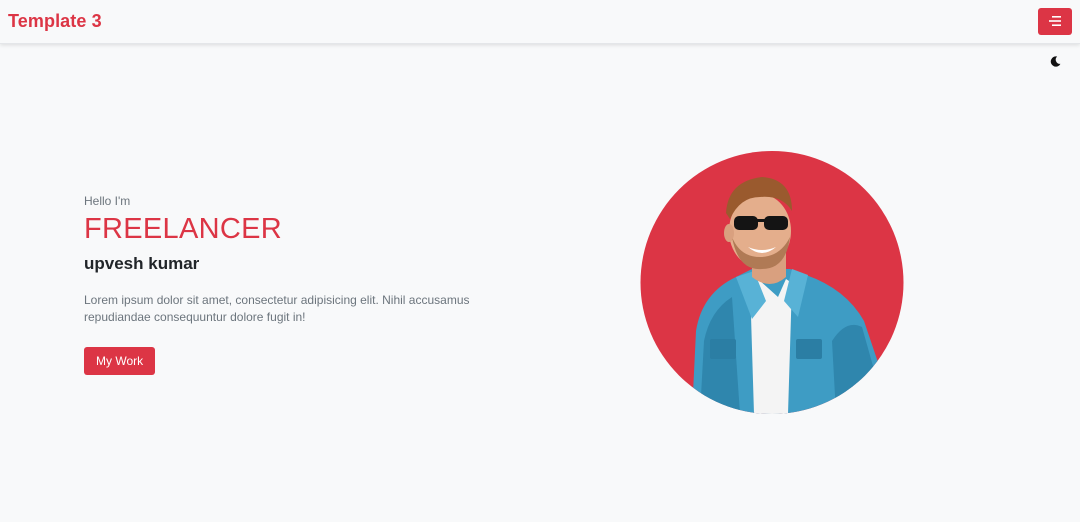  Describe the element at coordinates (142, 263) in the screenshot. I see `person-name: upvesh kumar` at that location.